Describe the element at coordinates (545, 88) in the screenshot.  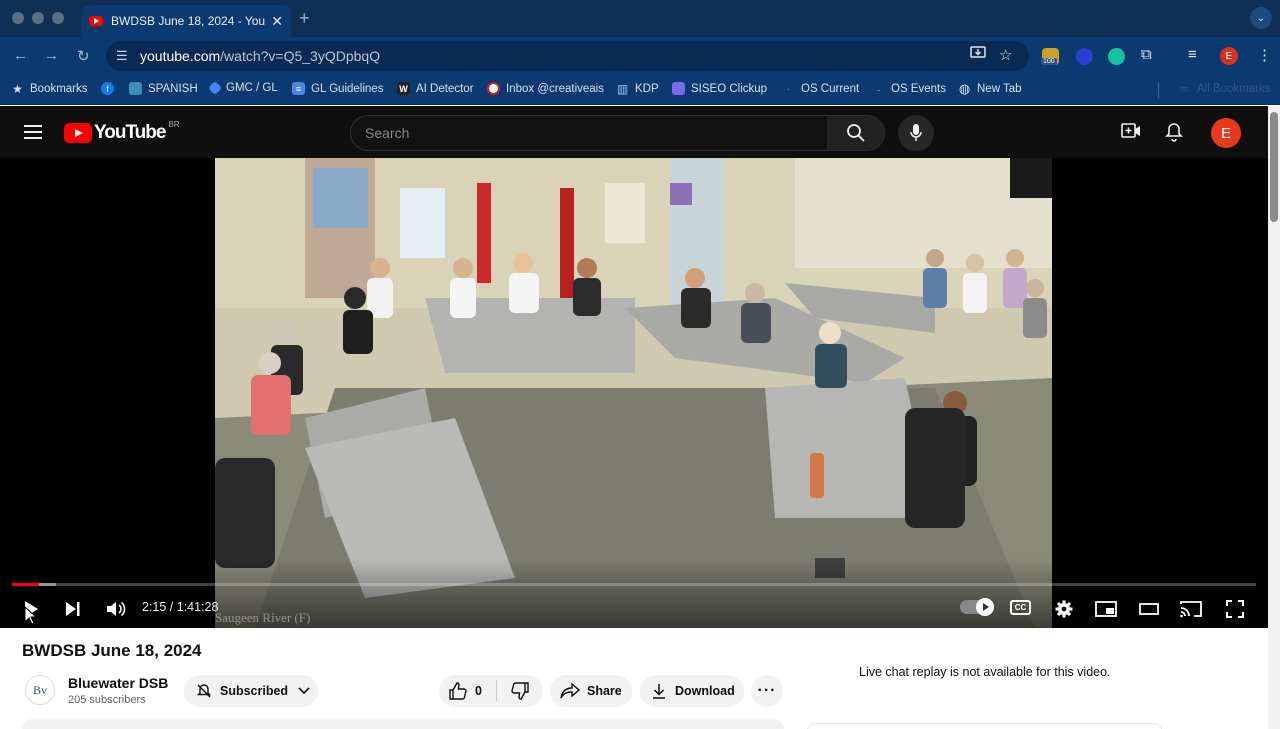
I see `bookmark-inbox: Inbox @creativeais` at that location.